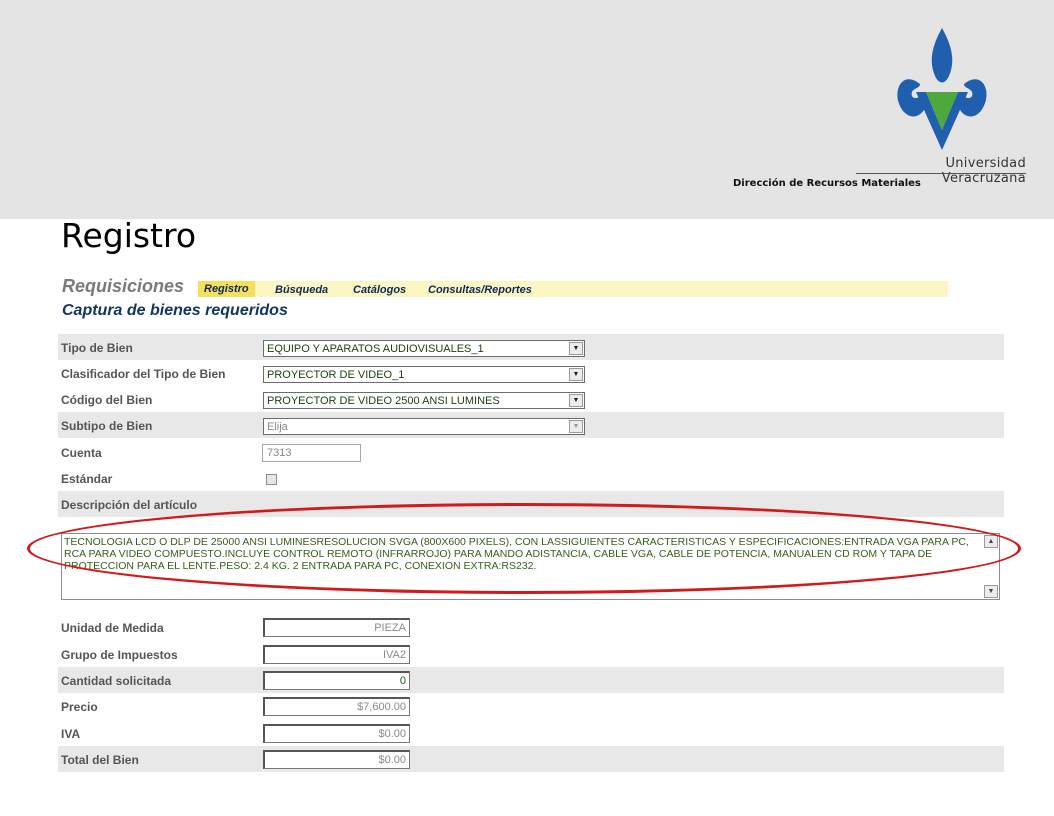 This screenshot has width=1054, height=816. What do you see at coordinates (336, 375) in the screenshot?
I see `clasificador-value: PROYECTOR DE VIDEO_1` at bounding box center [336, 375].